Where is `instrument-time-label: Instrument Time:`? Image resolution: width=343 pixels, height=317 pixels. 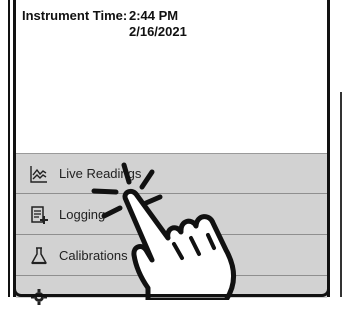
instrument-time-label: Instrument Time: is located at coordinates (75, 15).